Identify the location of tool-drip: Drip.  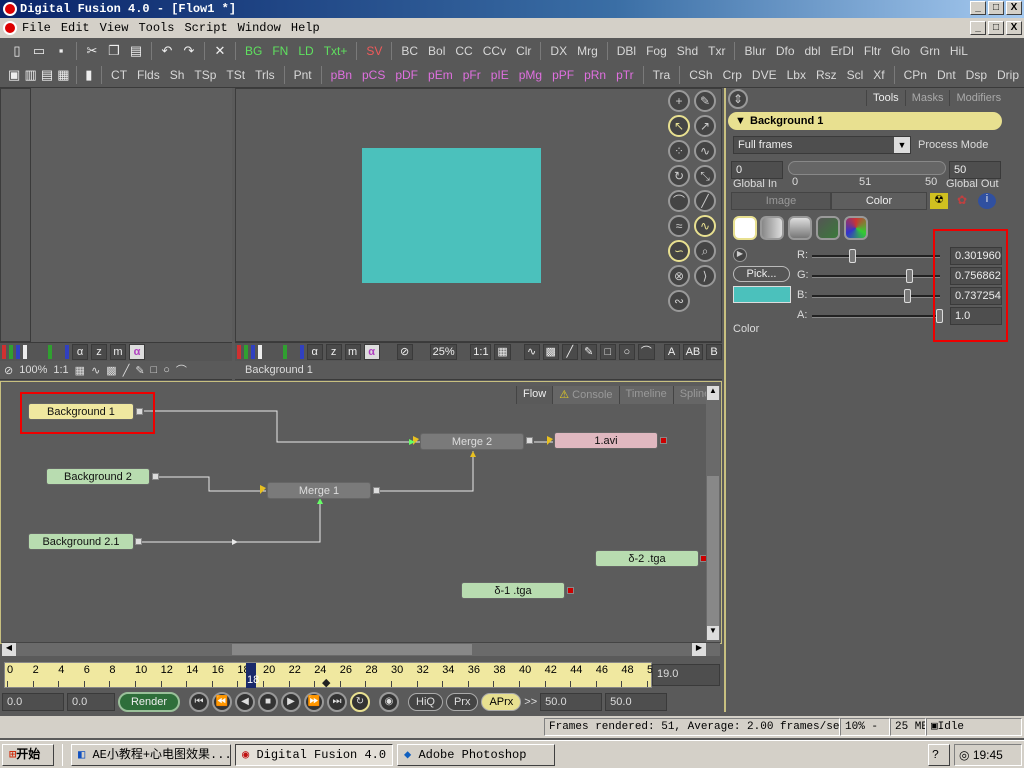
(1008, 75).